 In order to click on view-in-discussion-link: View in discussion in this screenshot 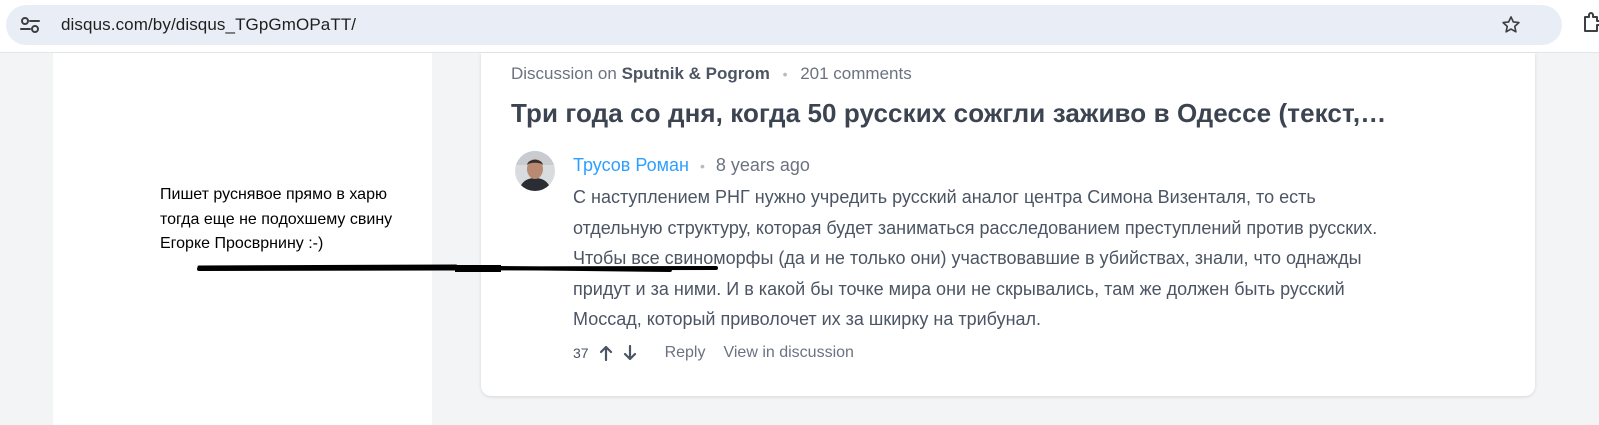, I will do `click(788, 353)`.